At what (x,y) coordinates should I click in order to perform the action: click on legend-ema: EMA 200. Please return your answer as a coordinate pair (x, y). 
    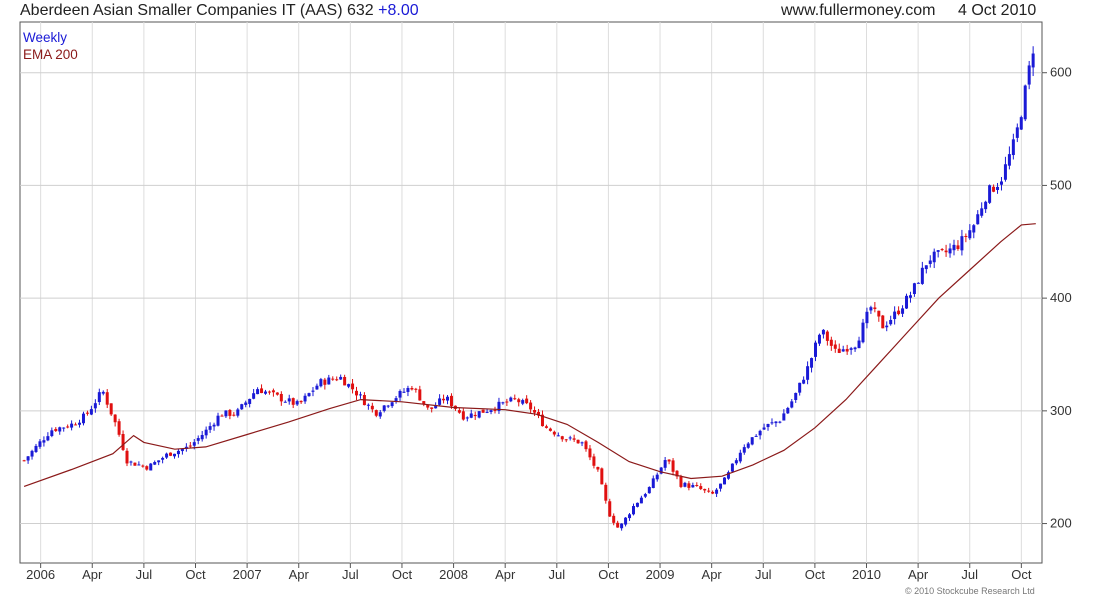
    Looking at the image, I should click on (50, 54).